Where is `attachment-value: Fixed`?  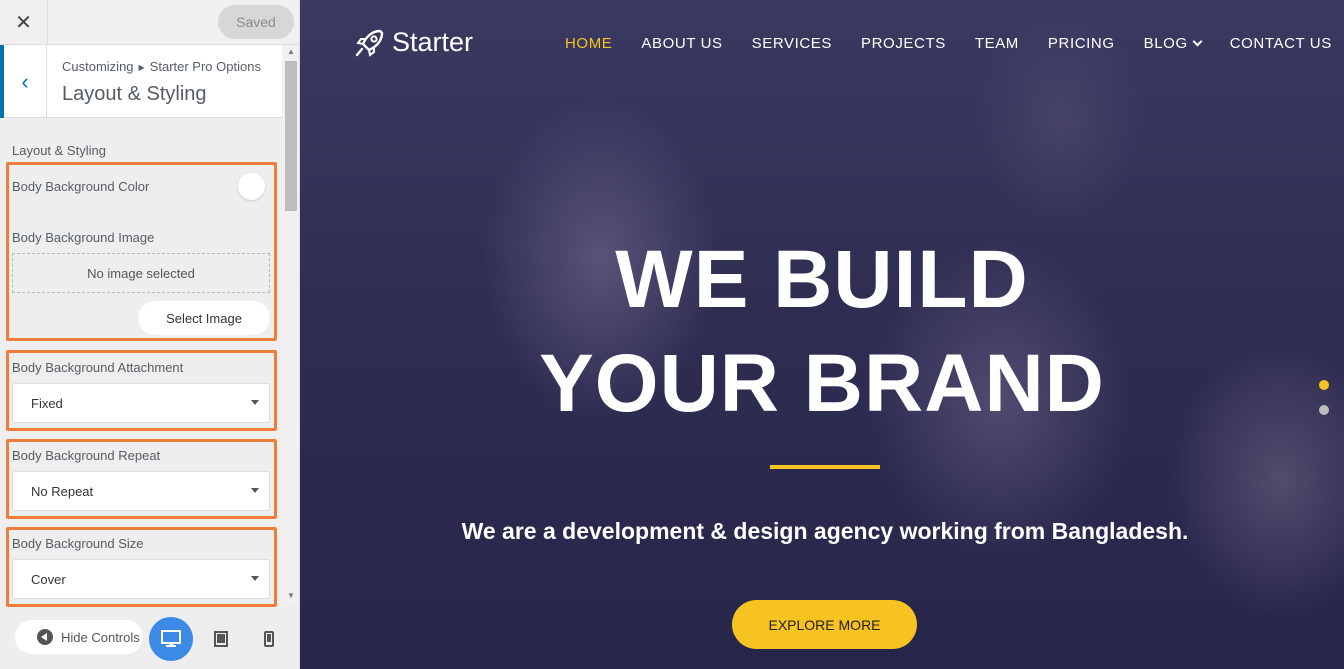
attachment-value: Fixed is located at coordinates (47, 403).